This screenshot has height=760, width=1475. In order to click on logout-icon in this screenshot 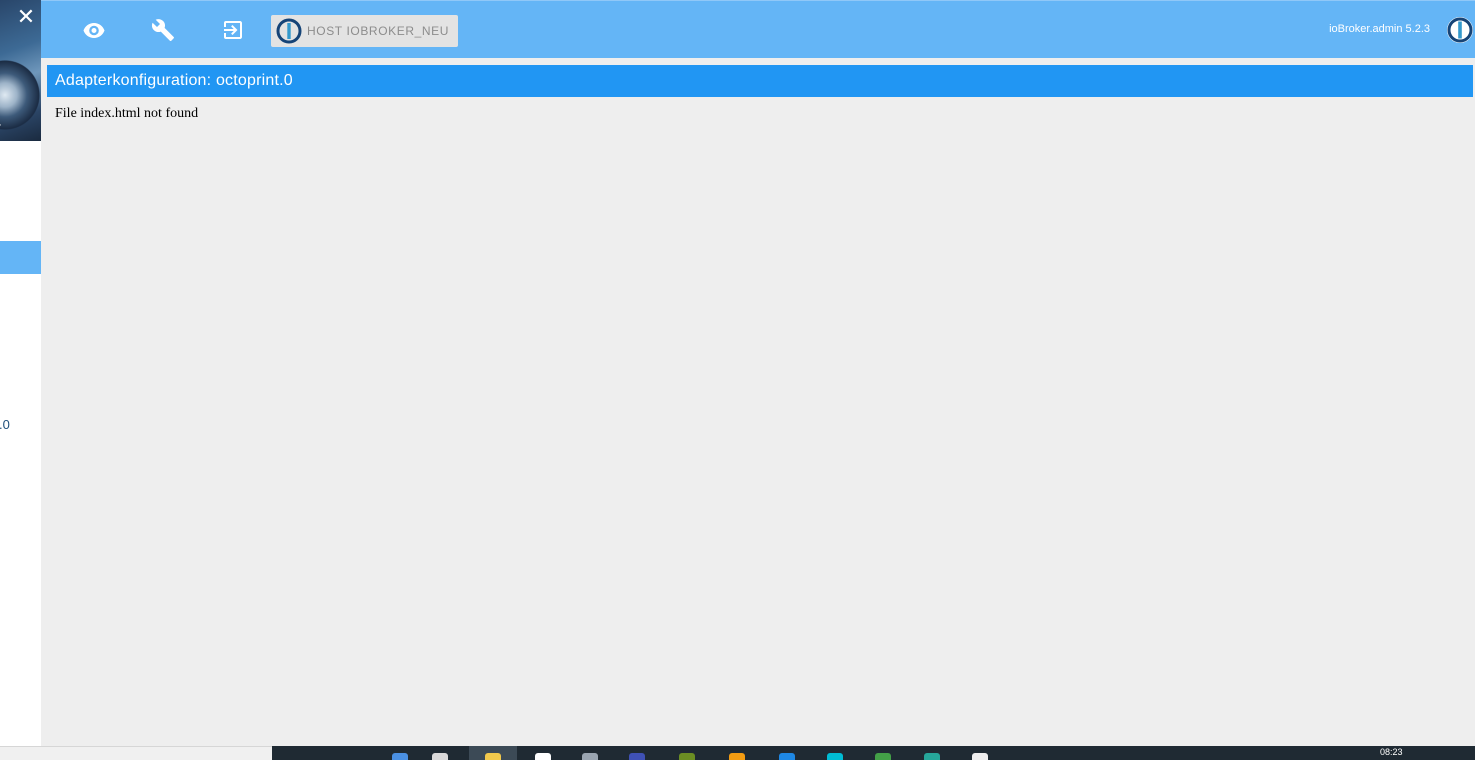, I will do `click(233, 30)`.